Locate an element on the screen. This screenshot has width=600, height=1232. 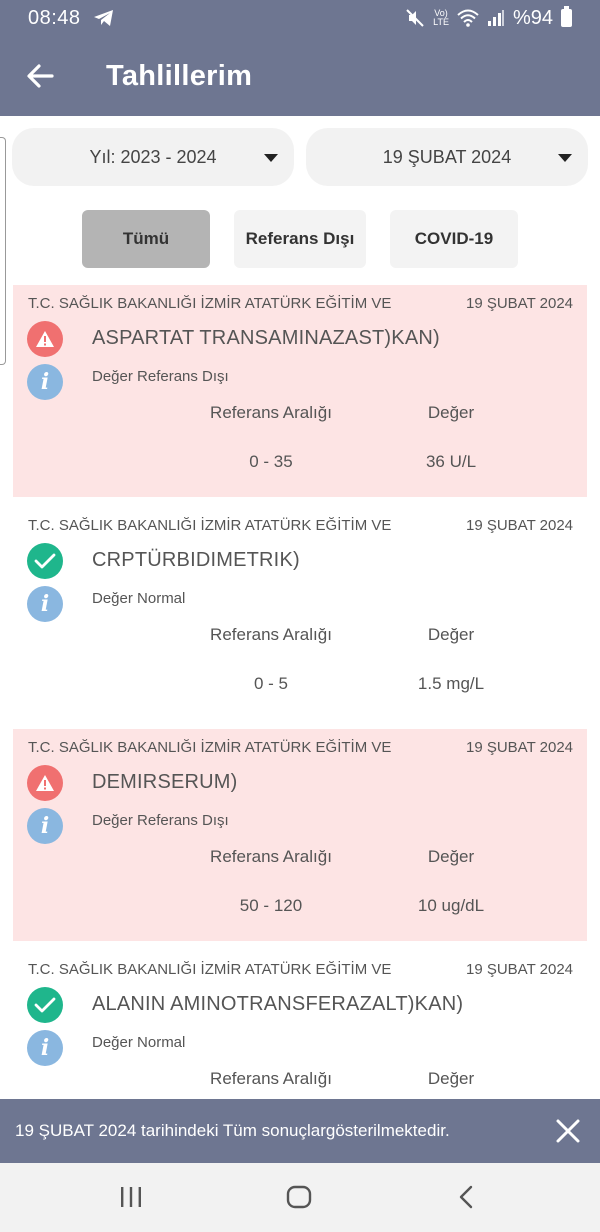
side-drawer-handle is located at coordinates (3, 251).